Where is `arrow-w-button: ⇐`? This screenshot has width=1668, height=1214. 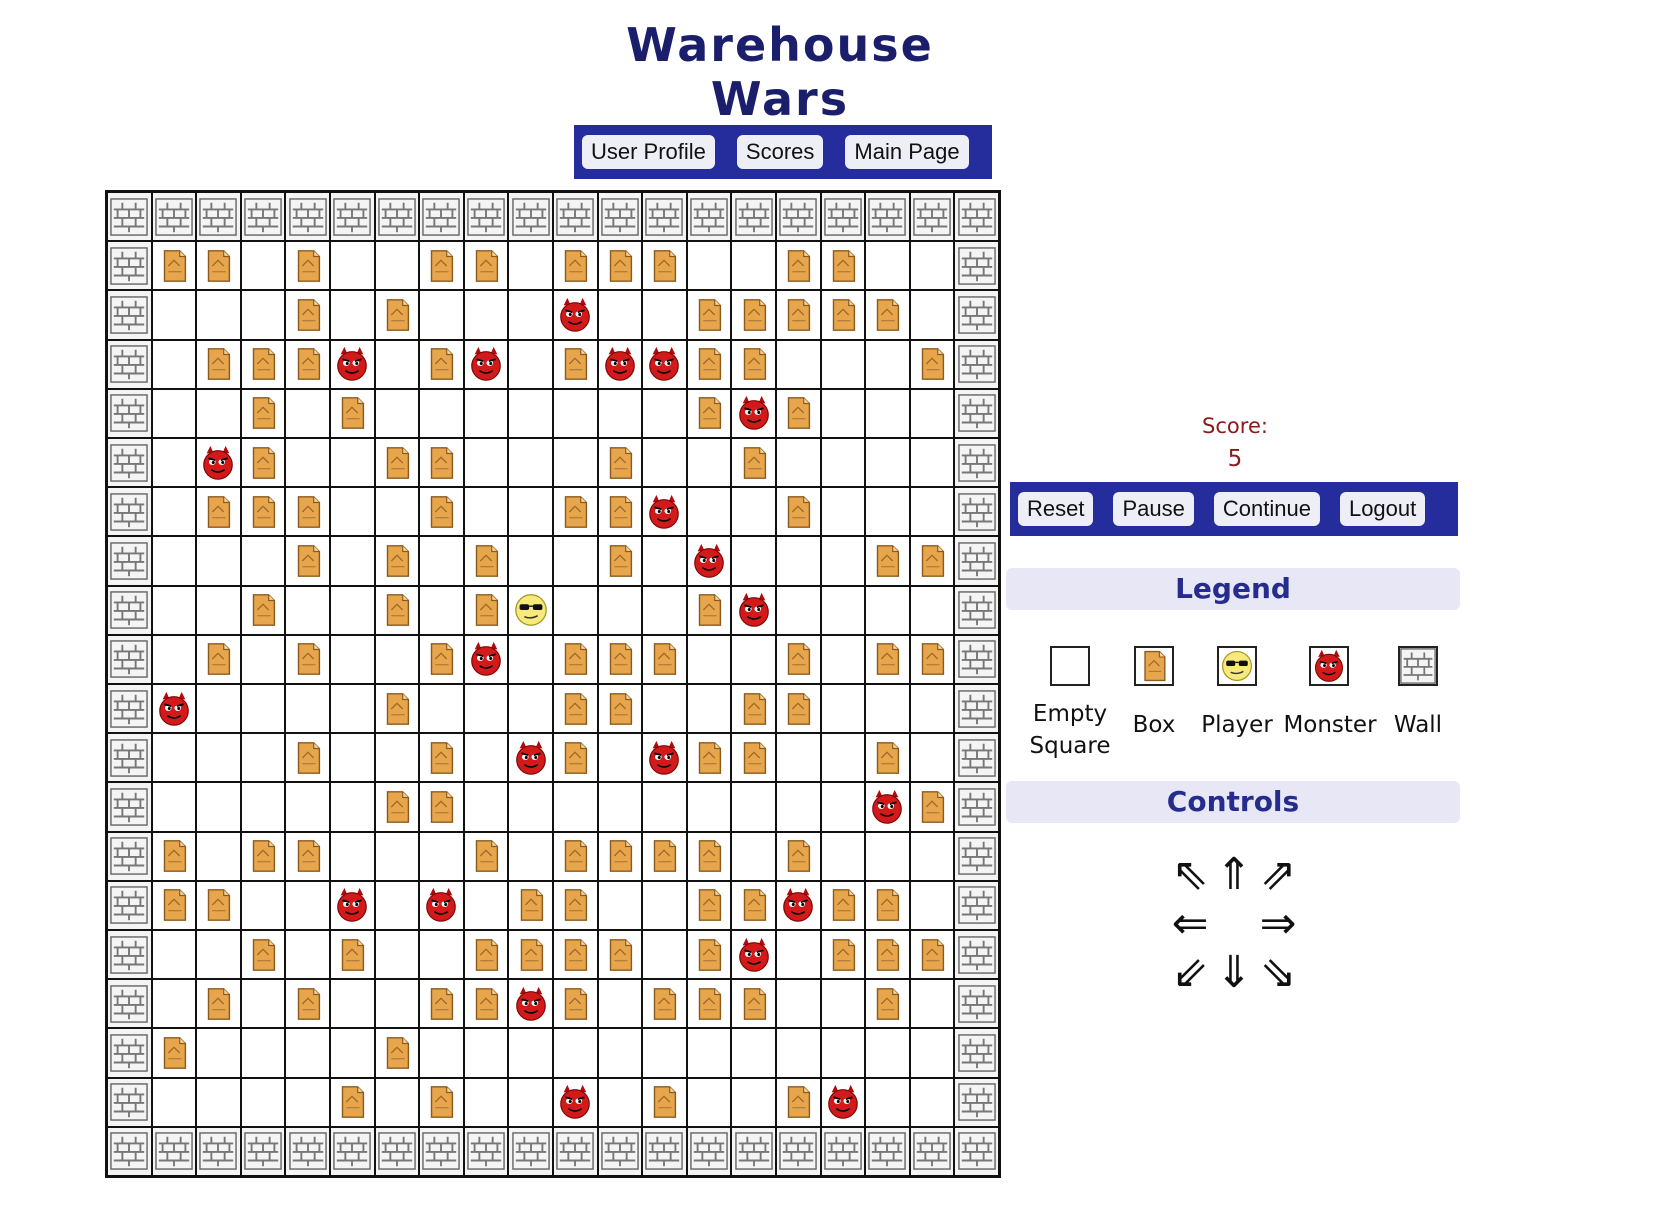 arrow-w-button: ⇐ is located at coordinates (1190, 924).